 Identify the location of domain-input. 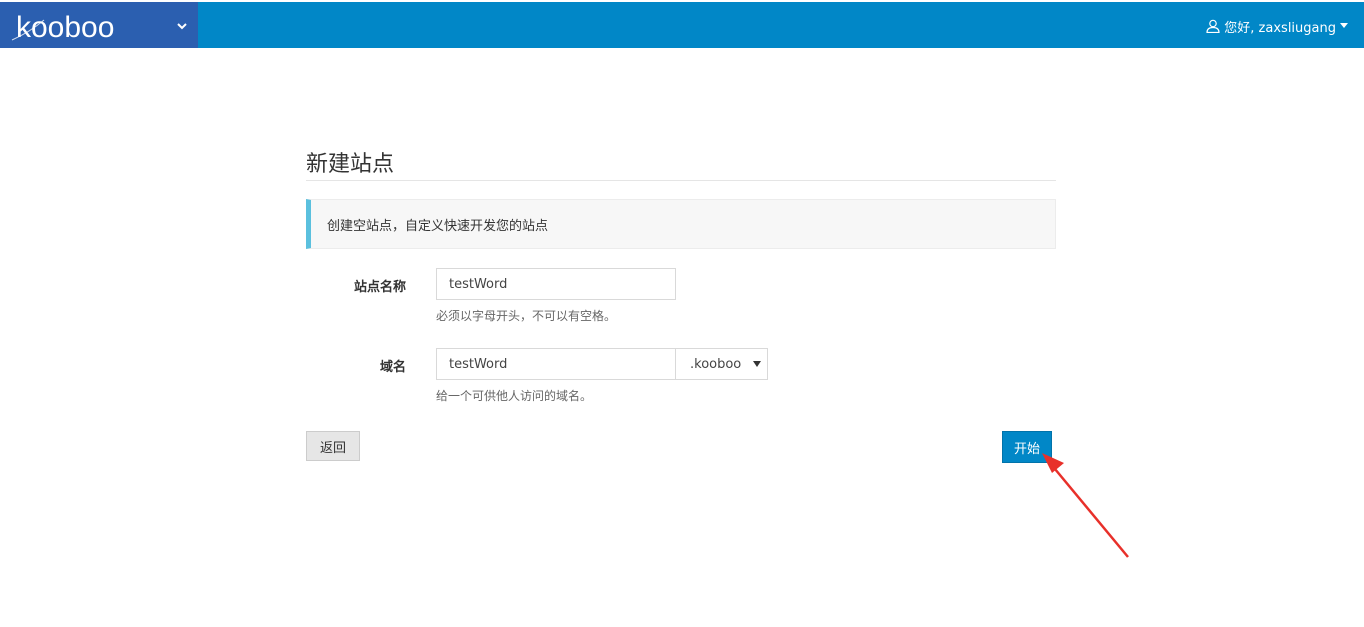
(556, 364).